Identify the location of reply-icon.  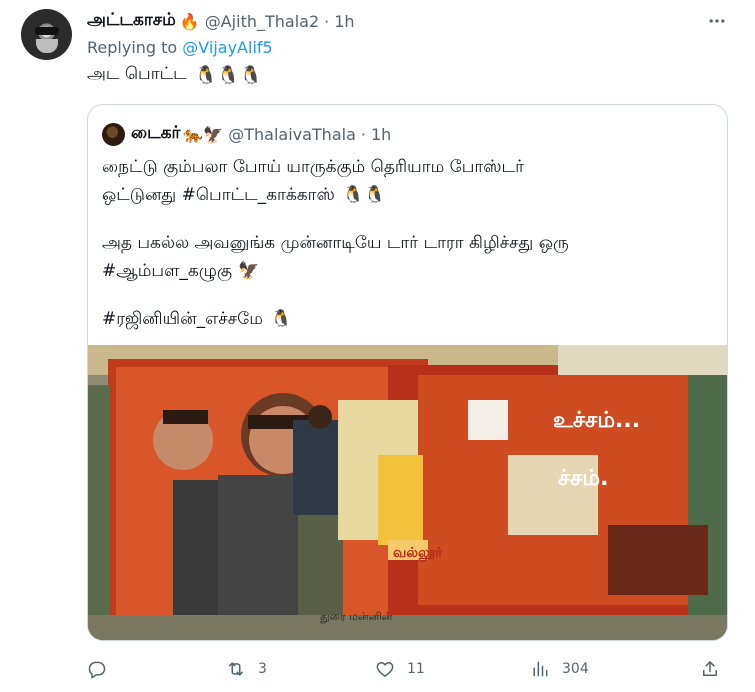
(97, 670).